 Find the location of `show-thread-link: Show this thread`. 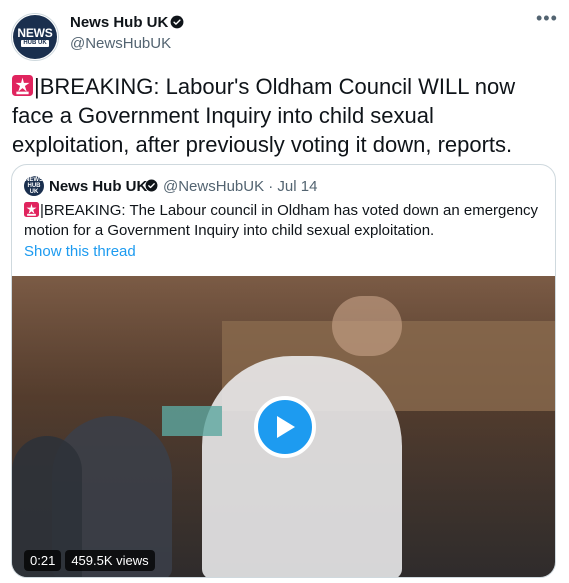

show-thread-link: Show this thread is located at coordinates (80, 251).